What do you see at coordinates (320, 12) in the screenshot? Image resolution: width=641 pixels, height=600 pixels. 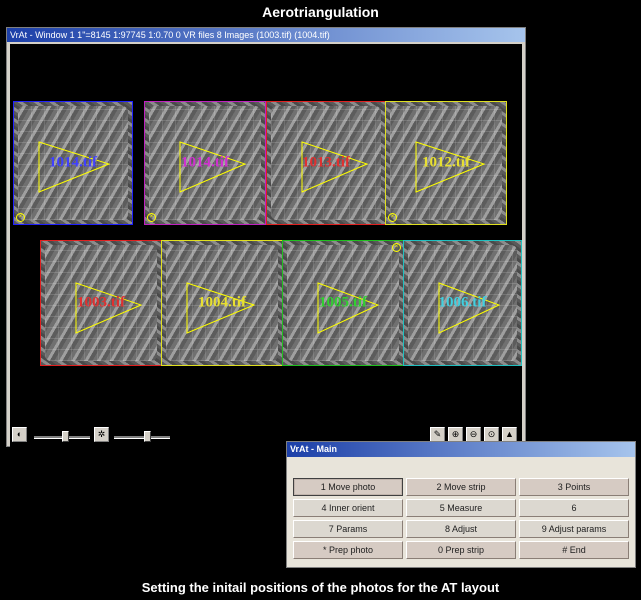 I see `page-title: Aerotriangulation` at bounding box center [320, 12].